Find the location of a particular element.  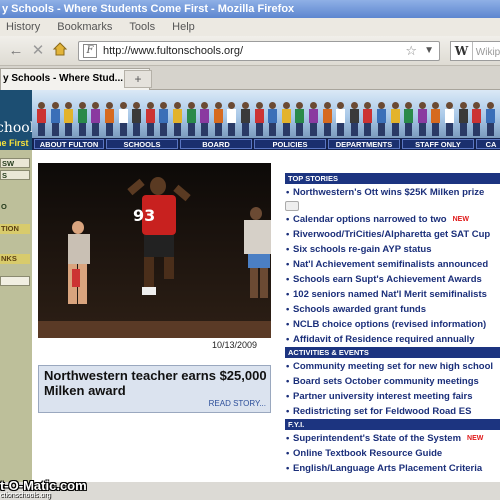

district-logo: chools ne First is located at coordinates (16, 120).